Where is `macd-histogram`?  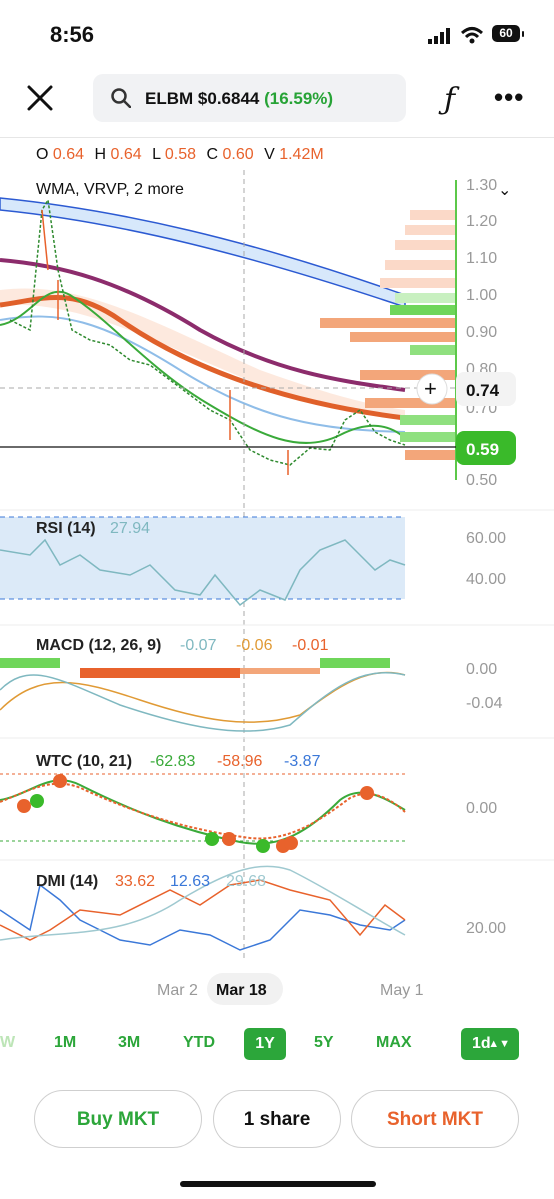 macd-histogram is located at coordinates (195, 668).